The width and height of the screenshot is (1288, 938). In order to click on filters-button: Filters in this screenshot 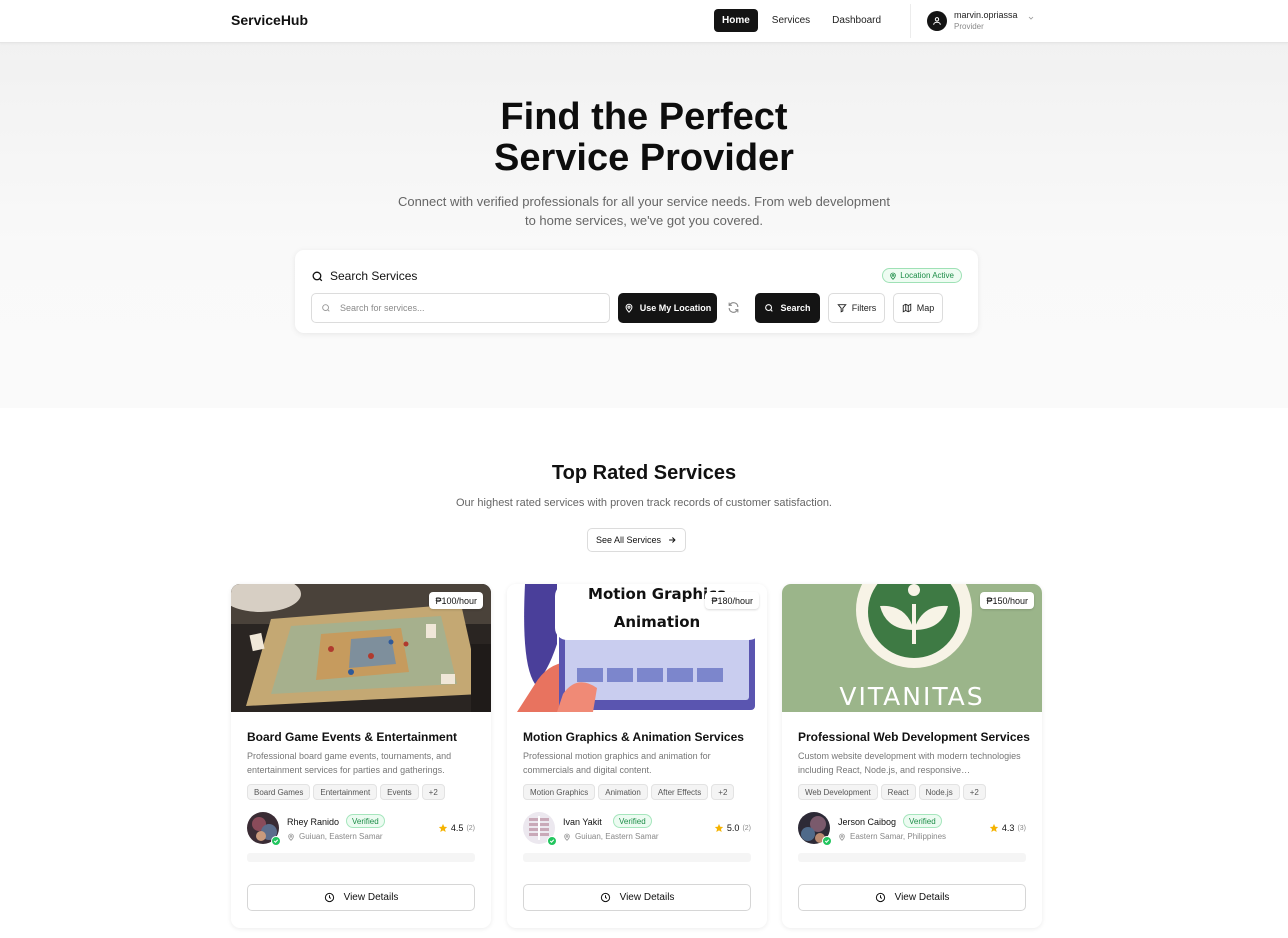, I will do `click(856, 308)`.